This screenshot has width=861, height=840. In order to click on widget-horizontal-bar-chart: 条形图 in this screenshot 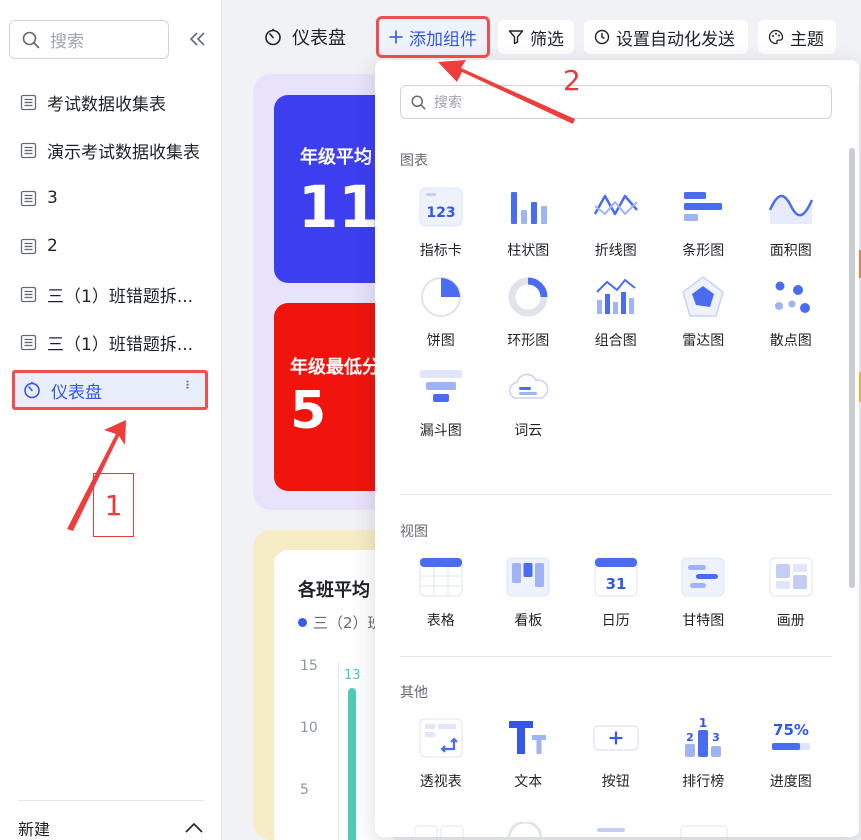, I will do `click(704, 222)`.